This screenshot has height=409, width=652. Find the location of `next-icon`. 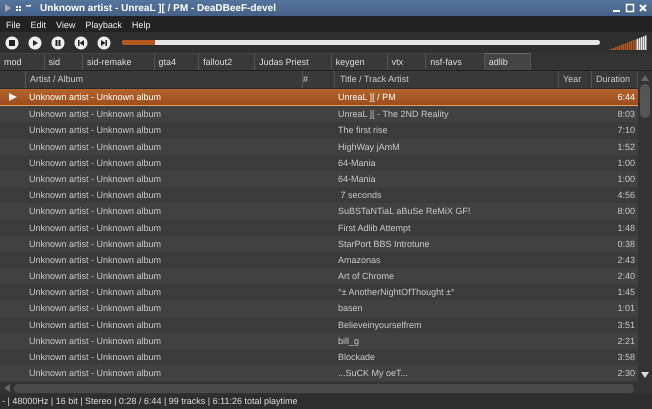

next-icon is located at coordinates (104, 43).